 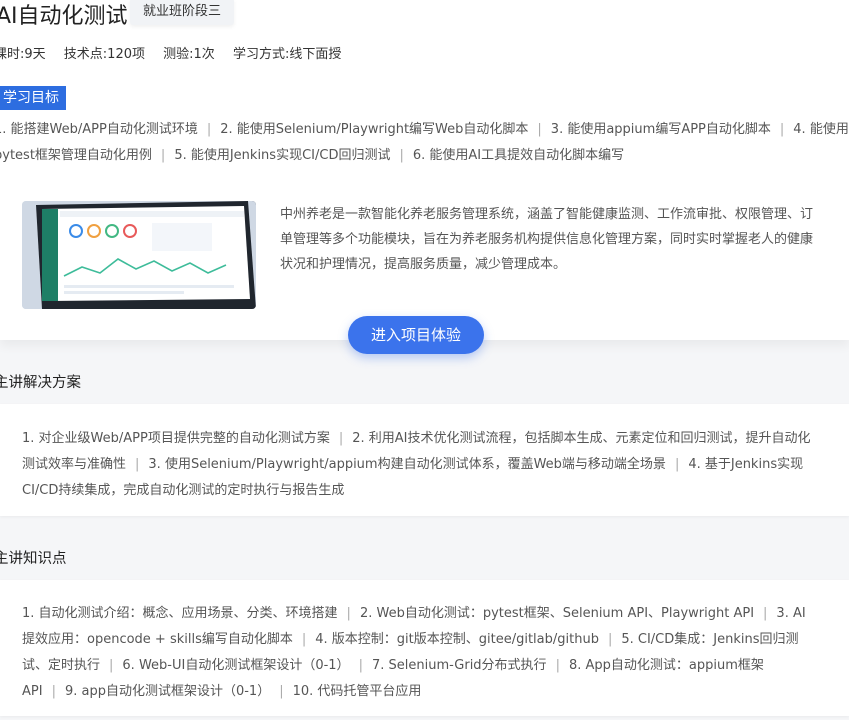 I want to click on meta-quiz: 测验:1次, so click(x=189, y=54).